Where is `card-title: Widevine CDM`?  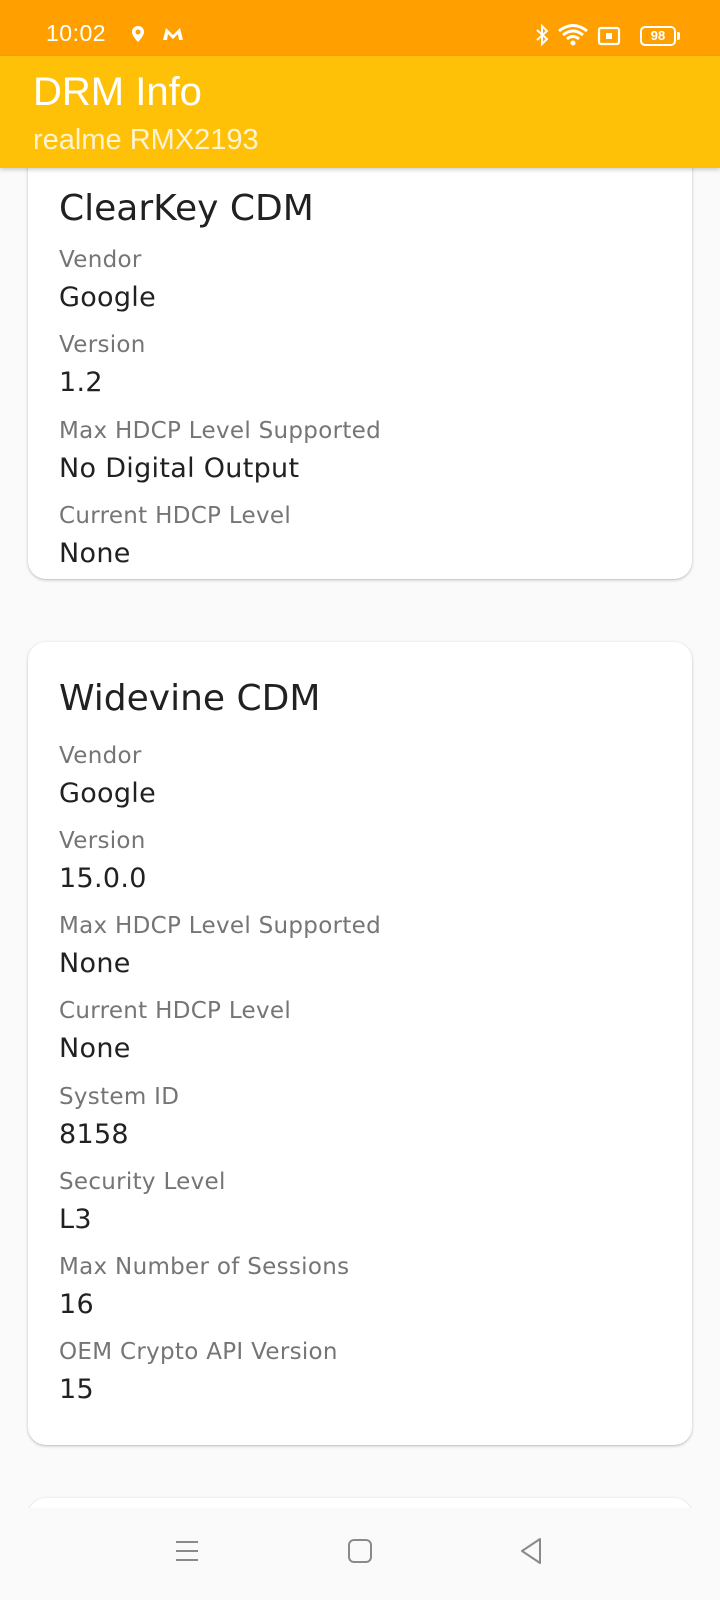 card-title: Widevine CDM is located at coordinates (190, 698).